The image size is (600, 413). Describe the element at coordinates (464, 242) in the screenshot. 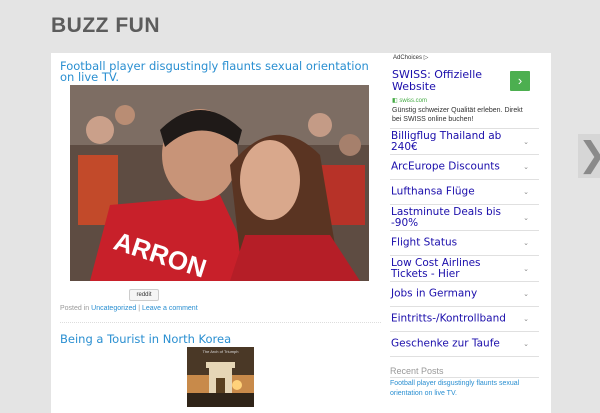

I see `ad-link-item: Flight Status ⌄` at that location.